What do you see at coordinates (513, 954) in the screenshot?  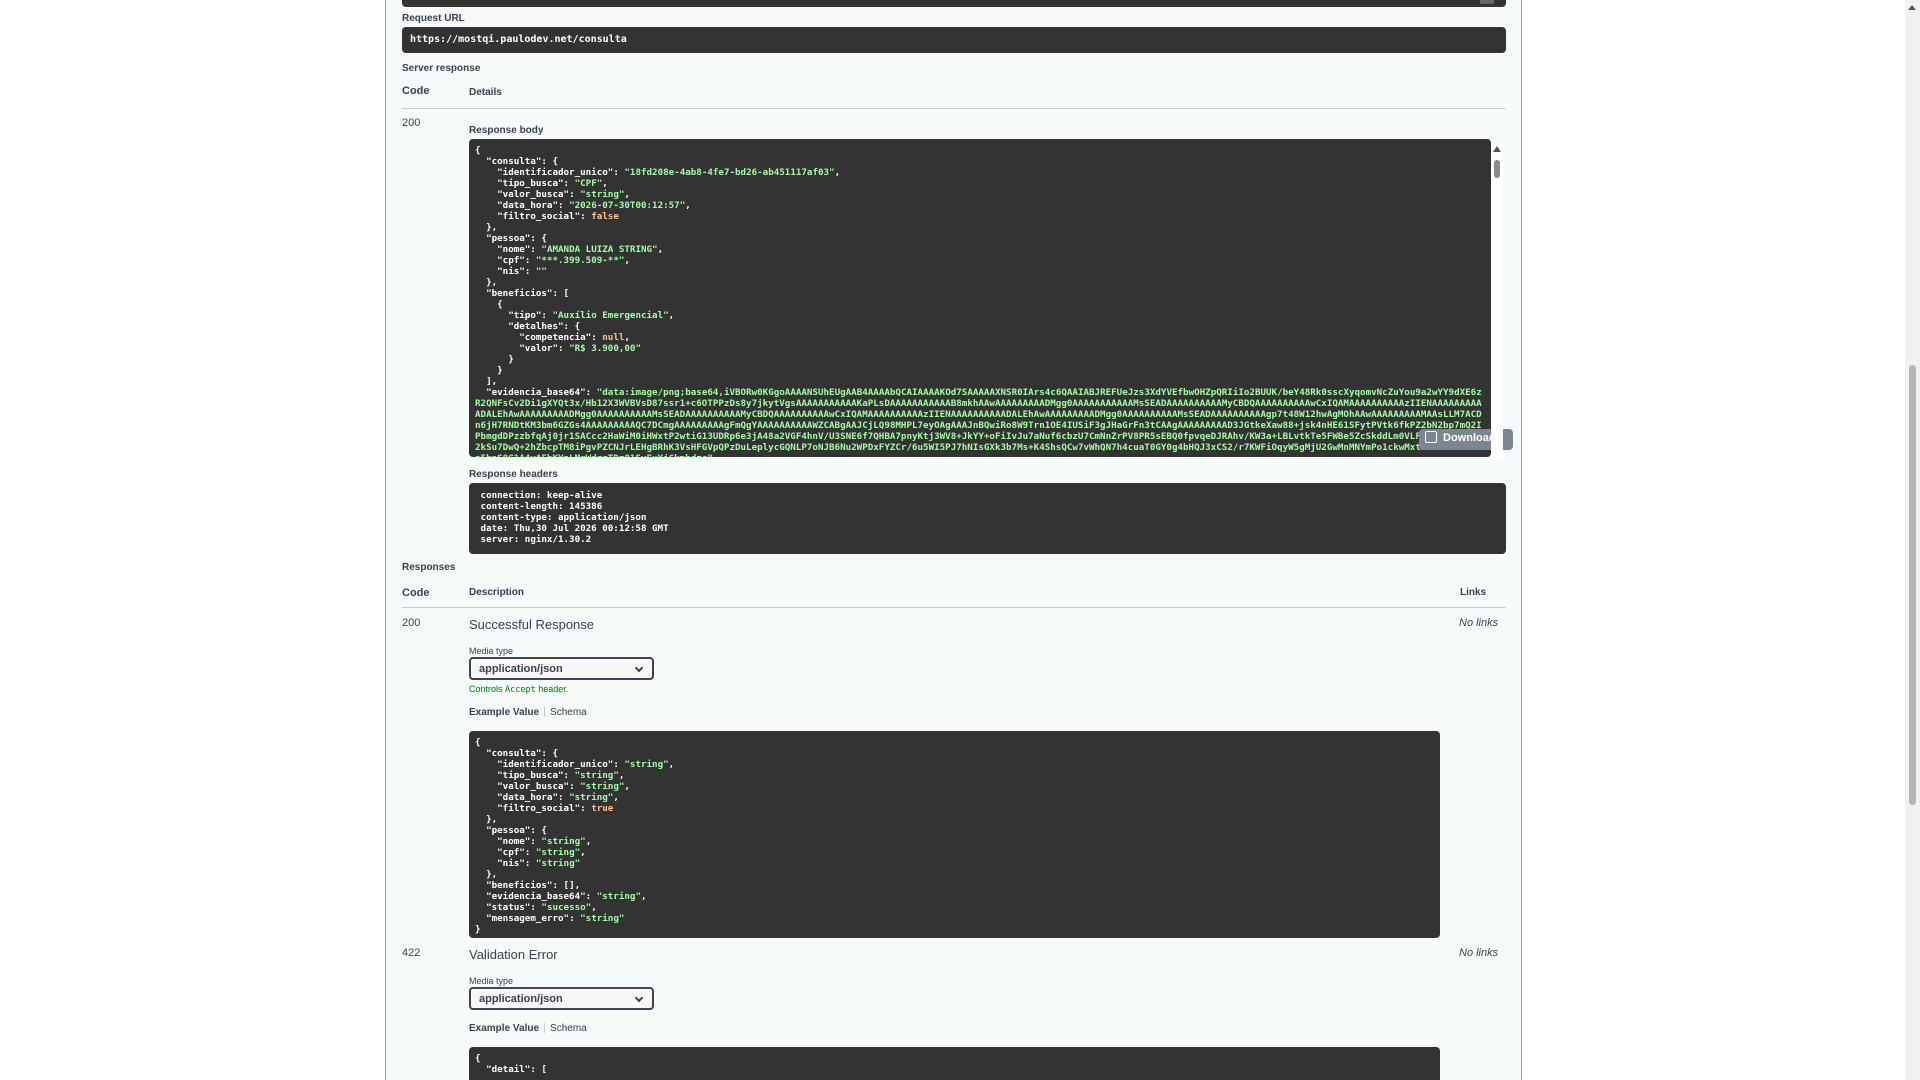 I see `response-description: Validation Error` at bounding box center [513, 954].